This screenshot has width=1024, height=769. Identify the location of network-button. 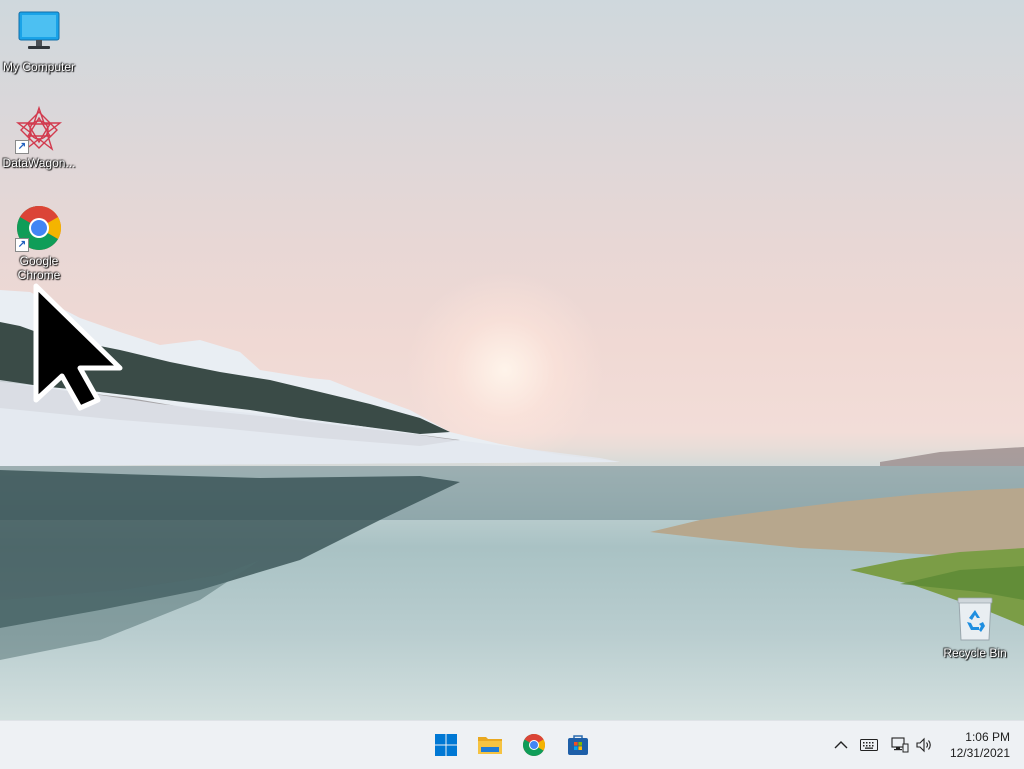
(900, 745).